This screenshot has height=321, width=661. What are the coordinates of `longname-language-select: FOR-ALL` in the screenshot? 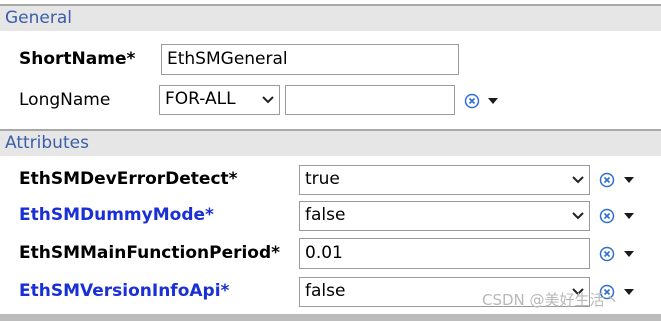 It's located at (219, 100).